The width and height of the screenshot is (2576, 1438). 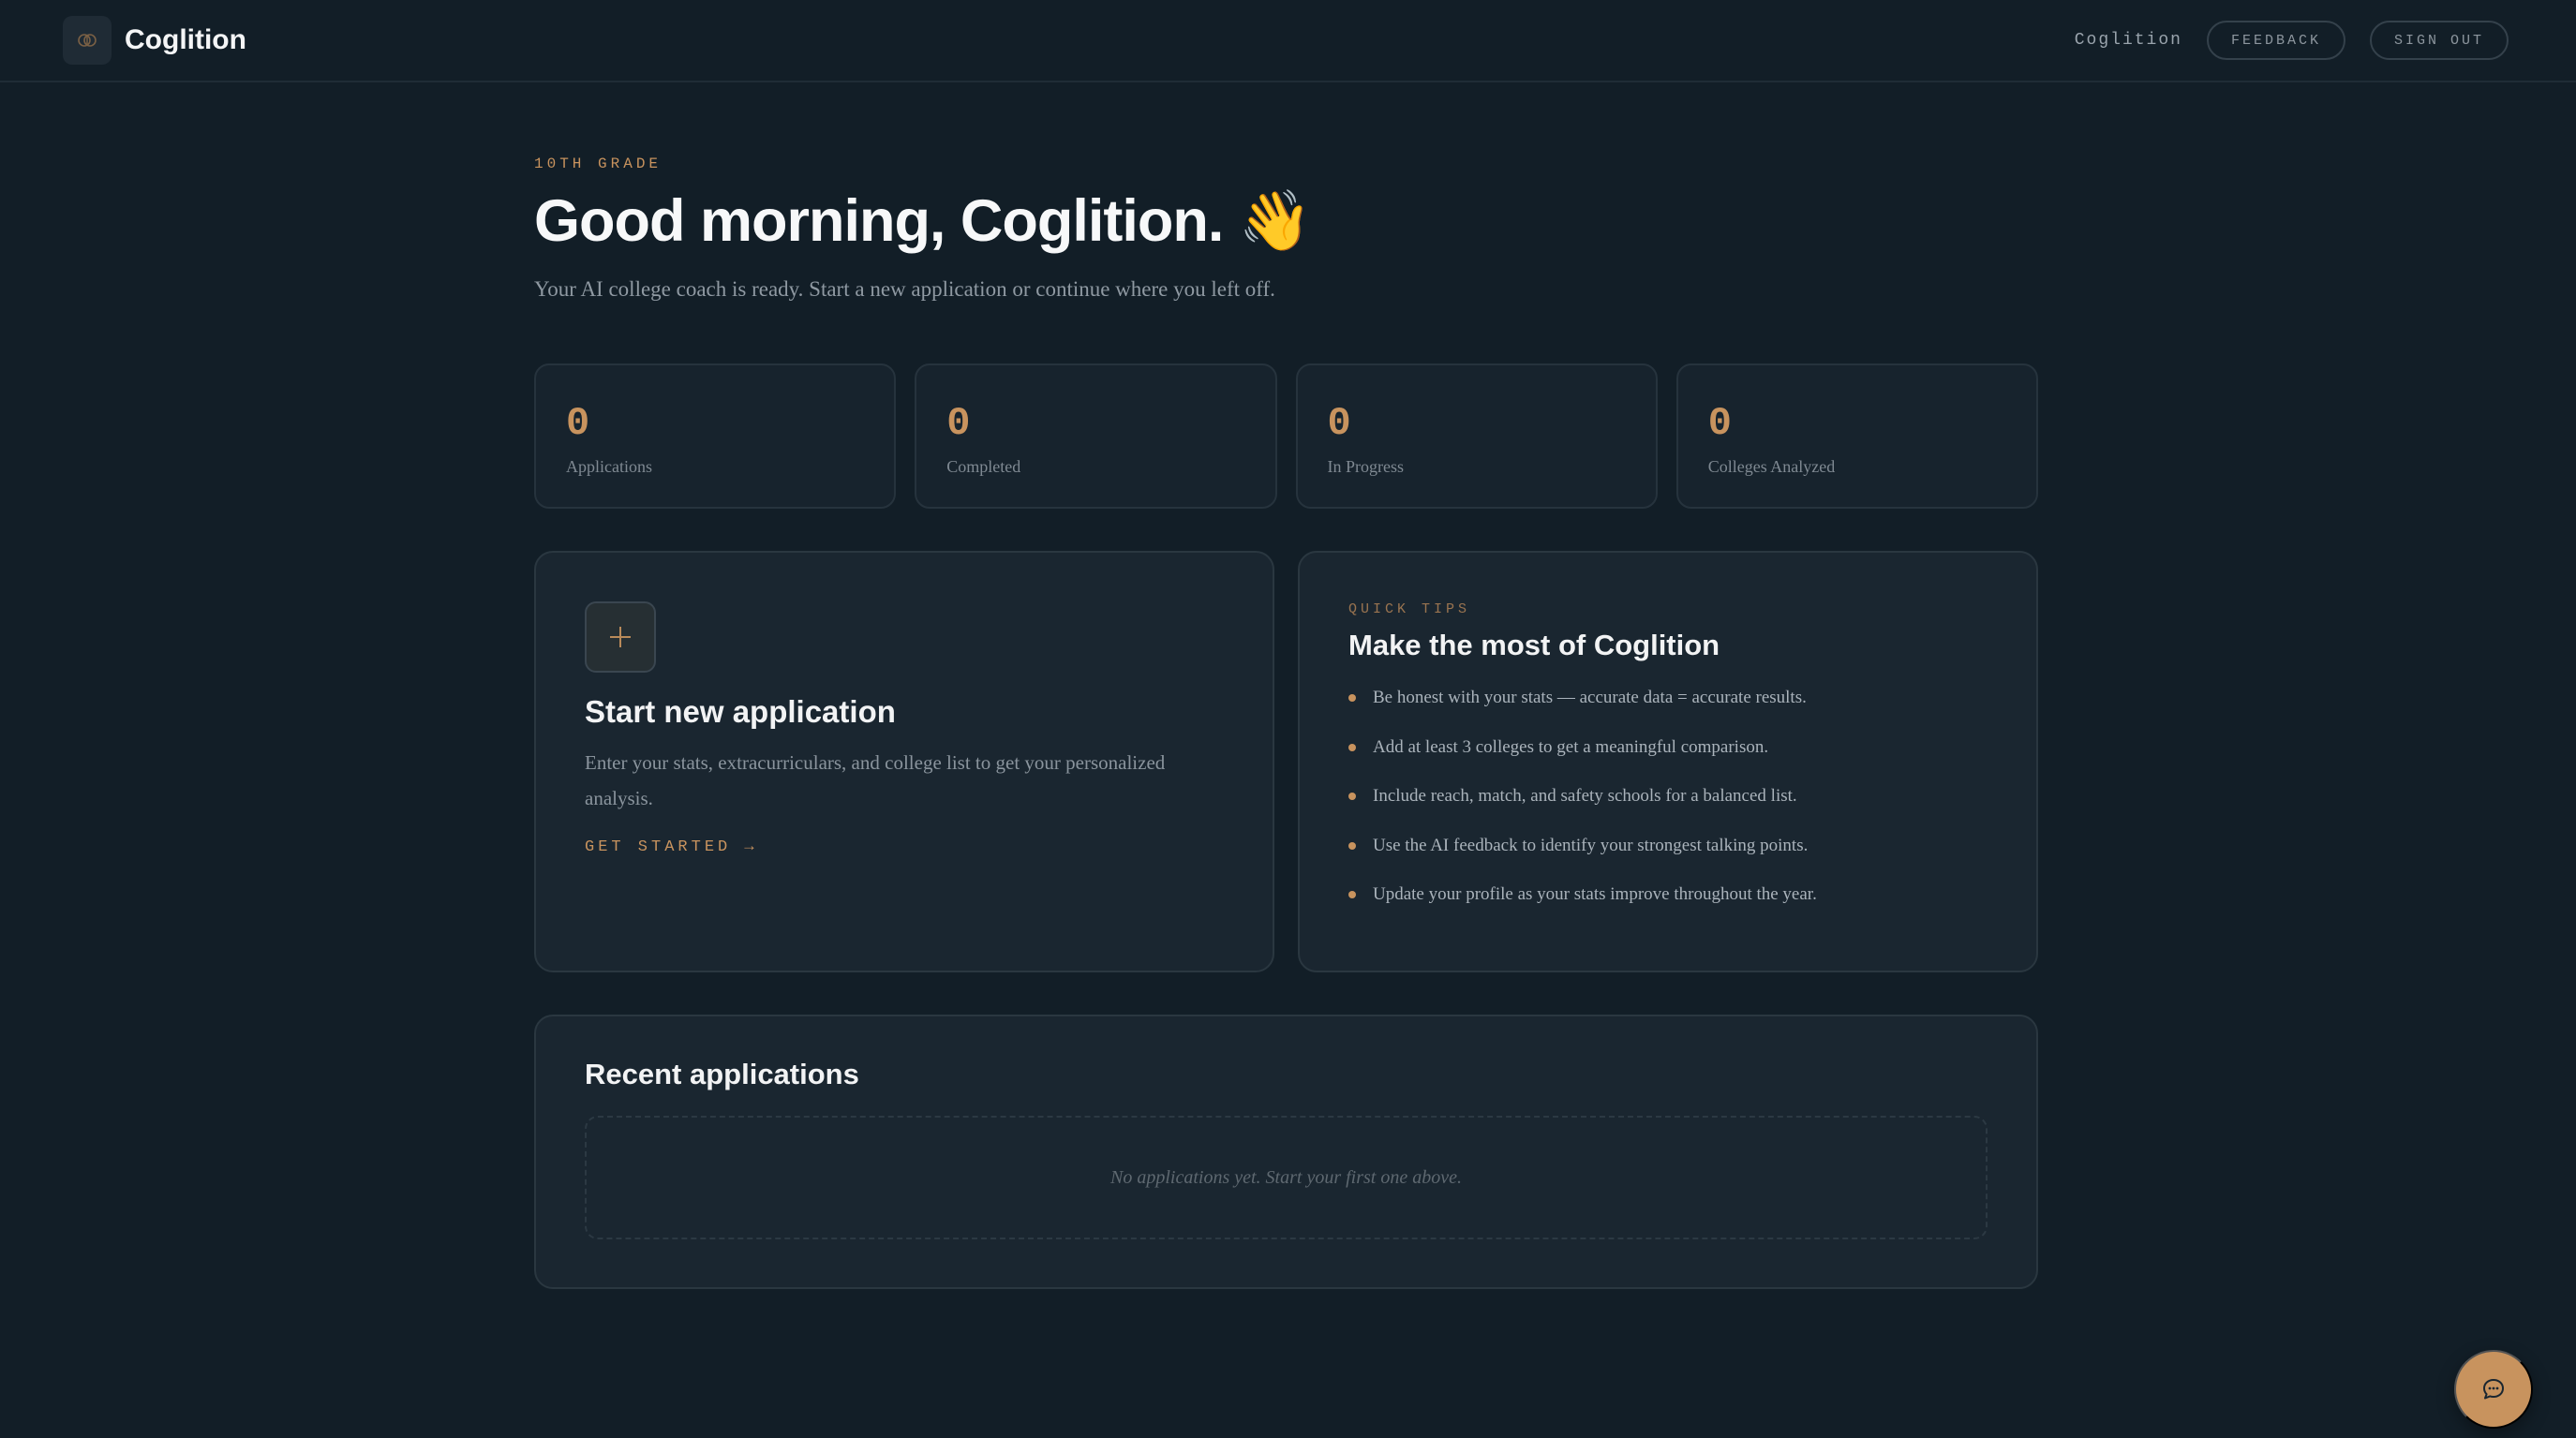 I want to click on feedback-button: FEEDBACK, so click(x=2275, y=40).